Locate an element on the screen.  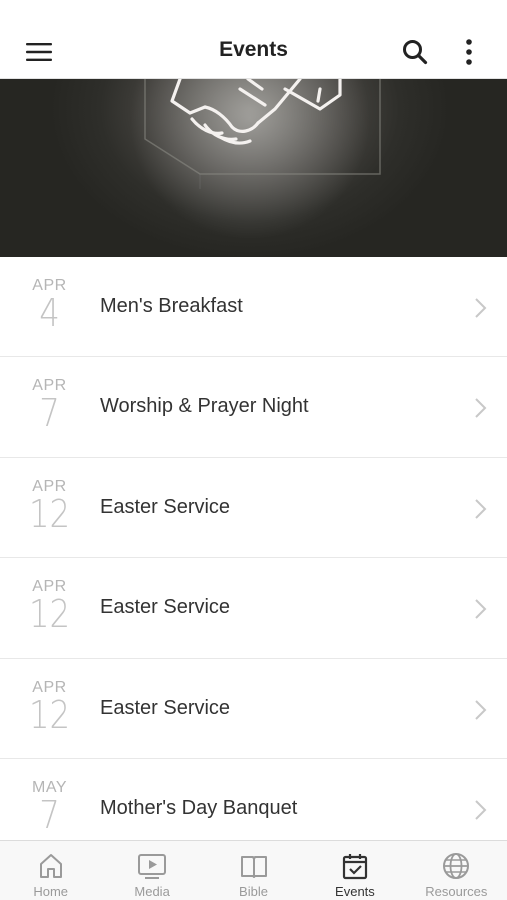
tab-home: Home is located at coordinates (50, 870).